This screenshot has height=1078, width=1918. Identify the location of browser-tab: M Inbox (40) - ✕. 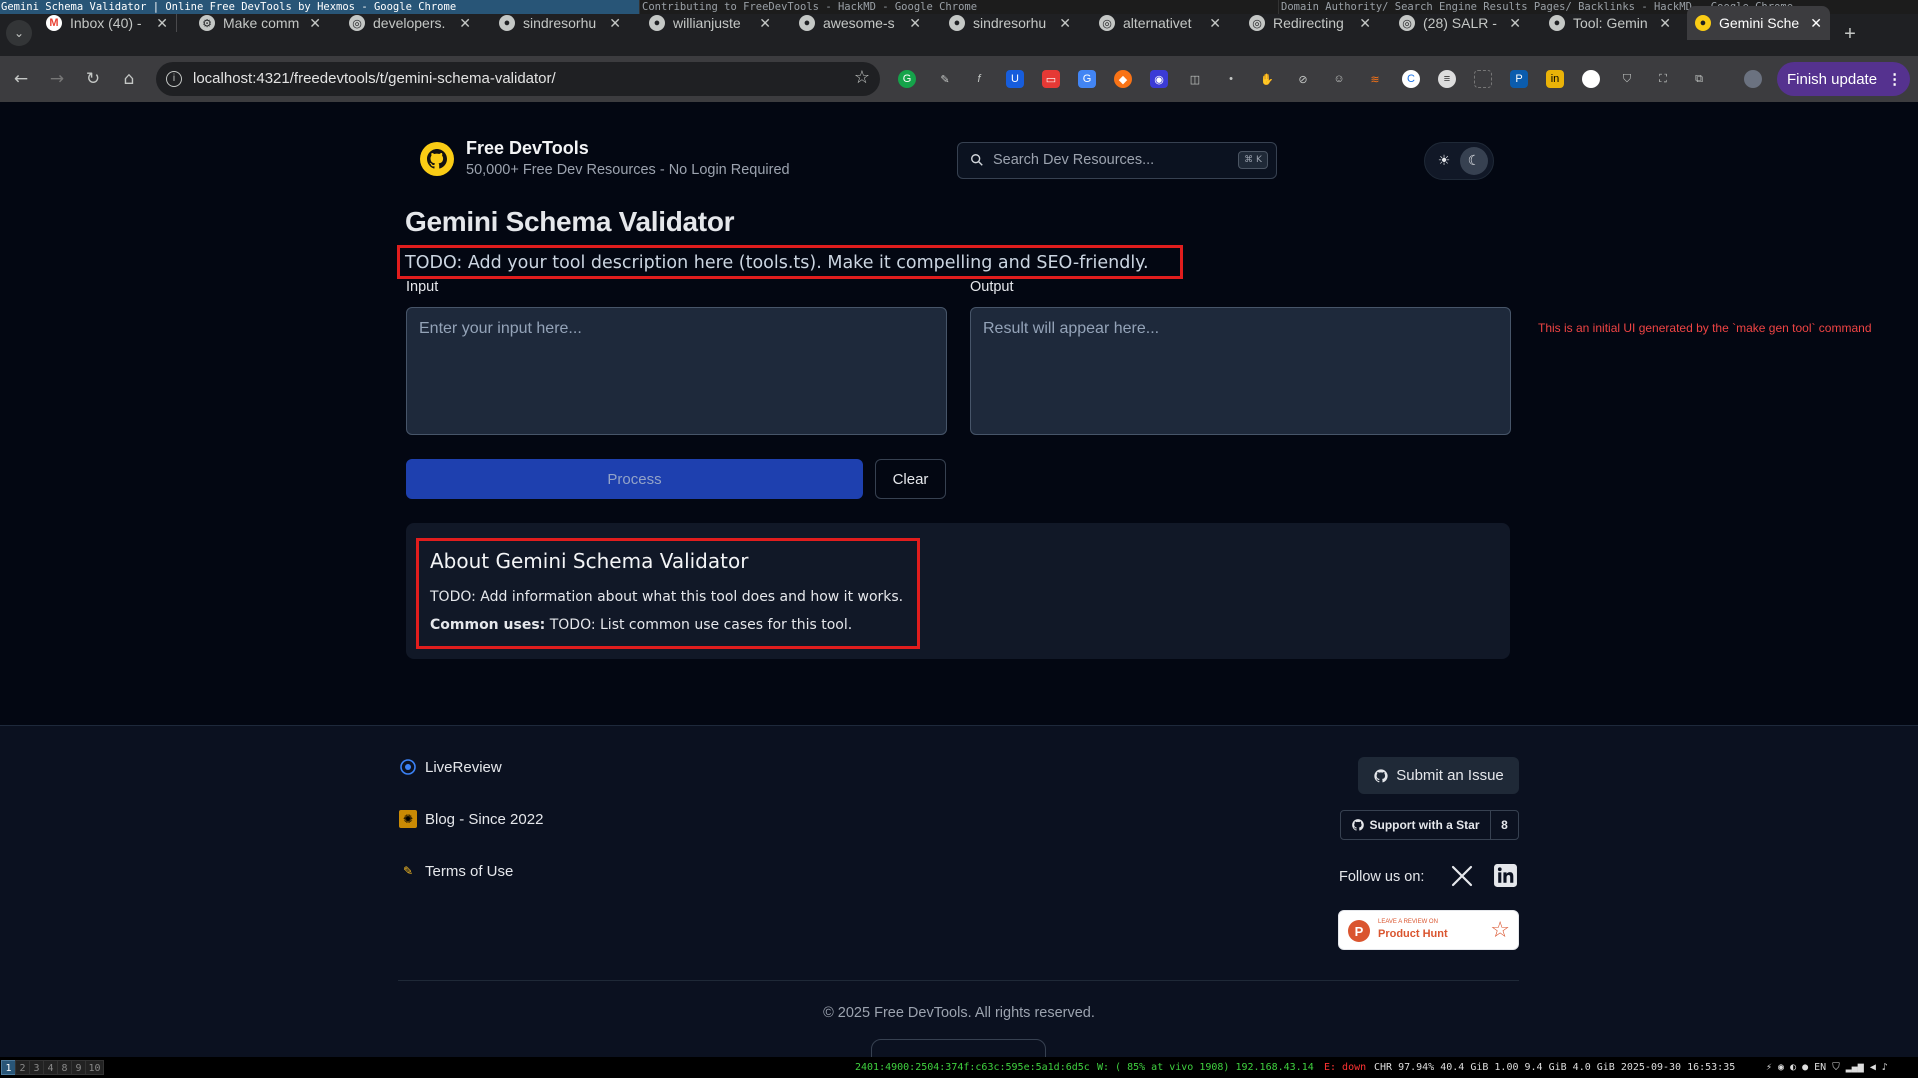
(107, 23).